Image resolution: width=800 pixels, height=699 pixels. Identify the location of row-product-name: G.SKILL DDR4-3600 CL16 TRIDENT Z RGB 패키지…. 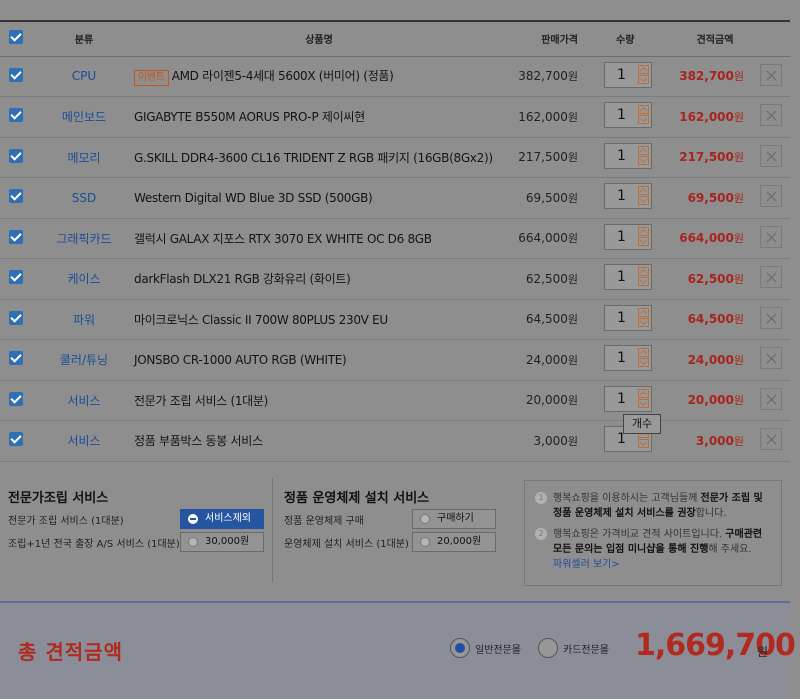
(313, 158).